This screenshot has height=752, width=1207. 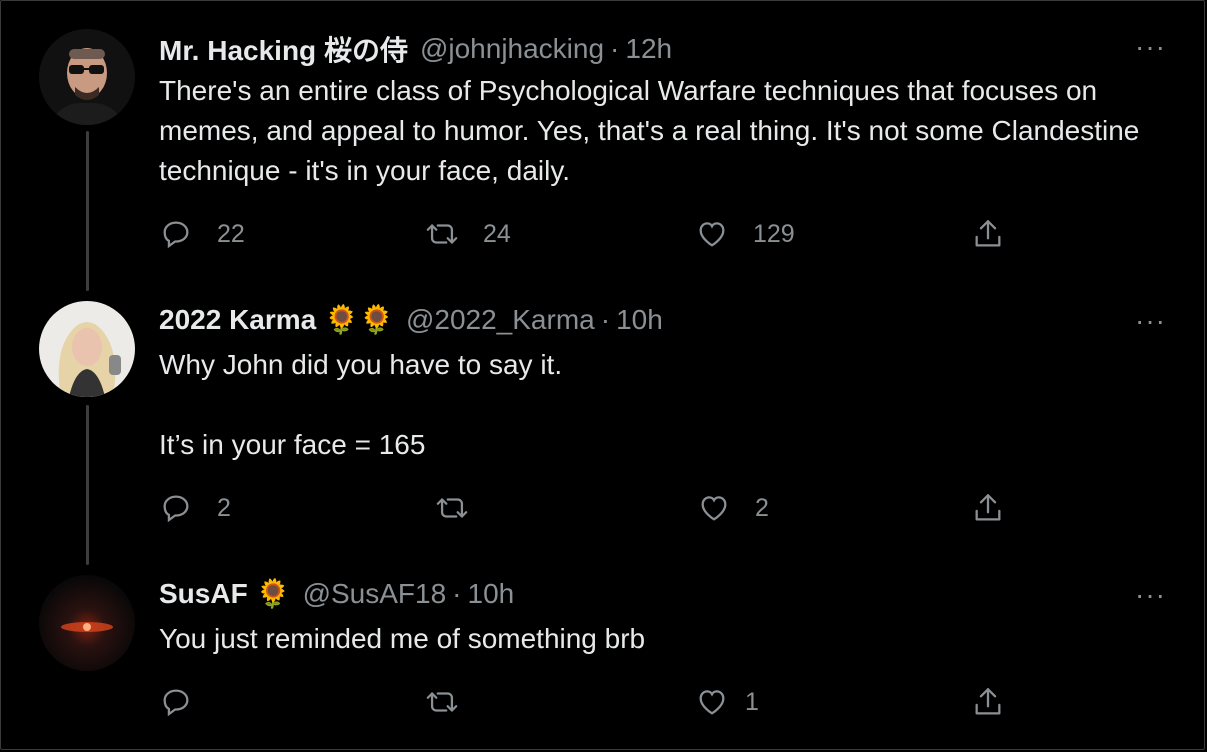 I want to click on like-count: 129, so click(x=774, y=233).